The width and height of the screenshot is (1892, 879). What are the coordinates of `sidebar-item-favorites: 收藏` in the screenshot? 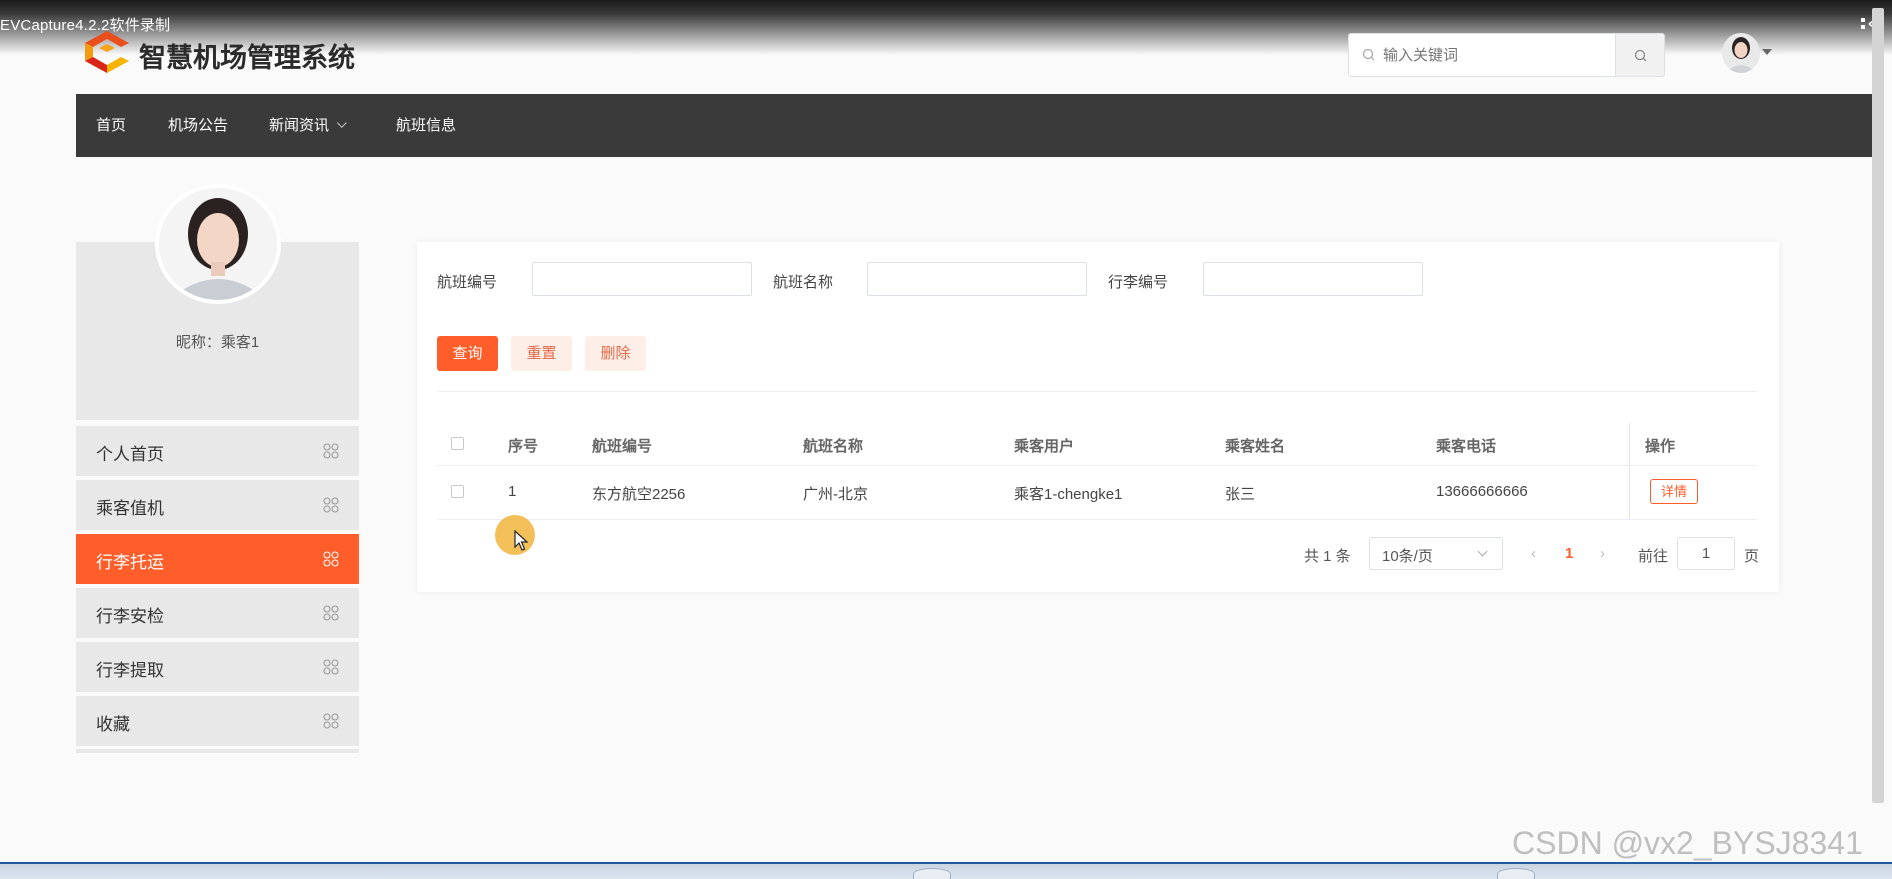 It's located at (217, 721).